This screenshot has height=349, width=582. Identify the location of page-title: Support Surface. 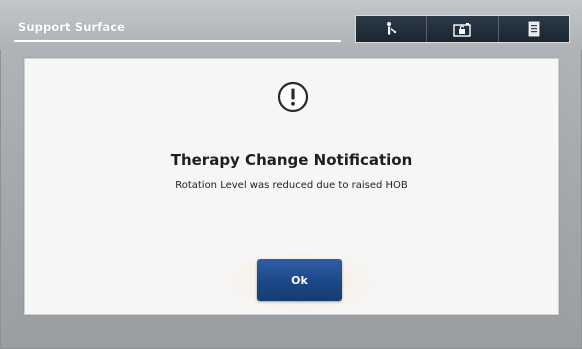
(72, 27).